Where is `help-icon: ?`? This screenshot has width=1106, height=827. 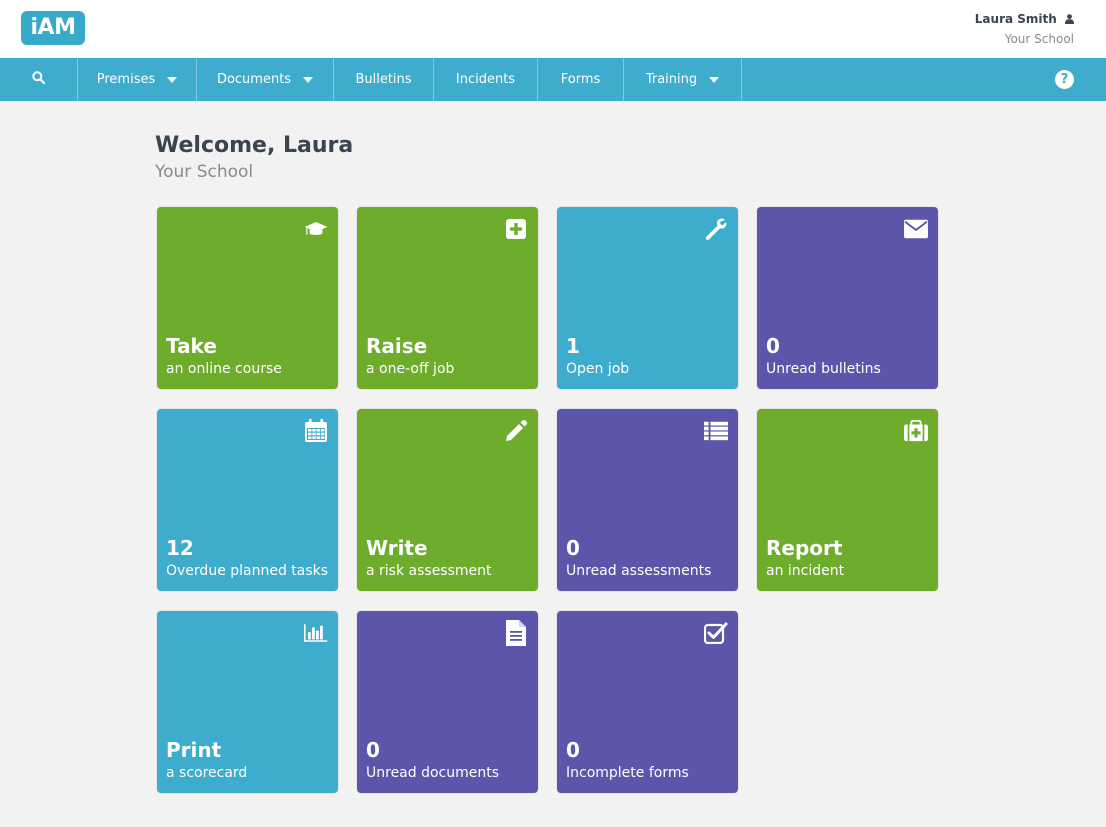 help-icon: ? is located at coordinates (1064, 79).